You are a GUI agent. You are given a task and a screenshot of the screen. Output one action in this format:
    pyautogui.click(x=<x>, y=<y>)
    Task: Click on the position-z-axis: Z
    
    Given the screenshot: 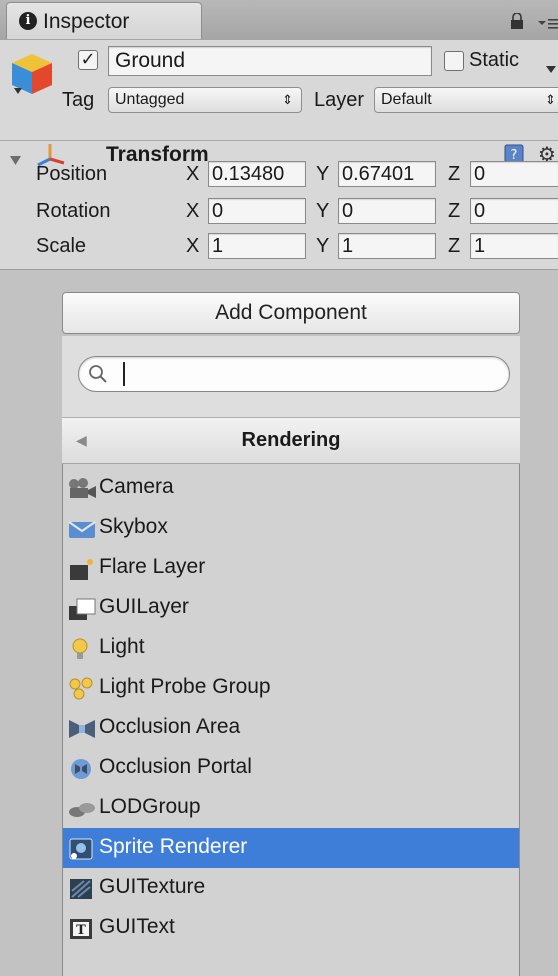 What is the action you would take?
    pyautogui.click(x=454, y=174)
    